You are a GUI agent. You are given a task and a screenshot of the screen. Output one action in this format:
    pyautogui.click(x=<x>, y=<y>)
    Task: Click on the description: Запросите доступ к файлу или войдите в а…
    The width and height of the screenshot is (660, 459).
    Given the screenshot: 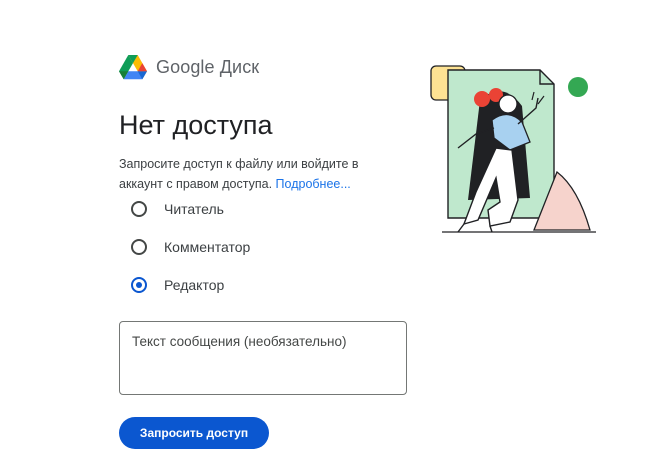 What is the action you would take?
    pyautogui.click(x=259, y=174)
    